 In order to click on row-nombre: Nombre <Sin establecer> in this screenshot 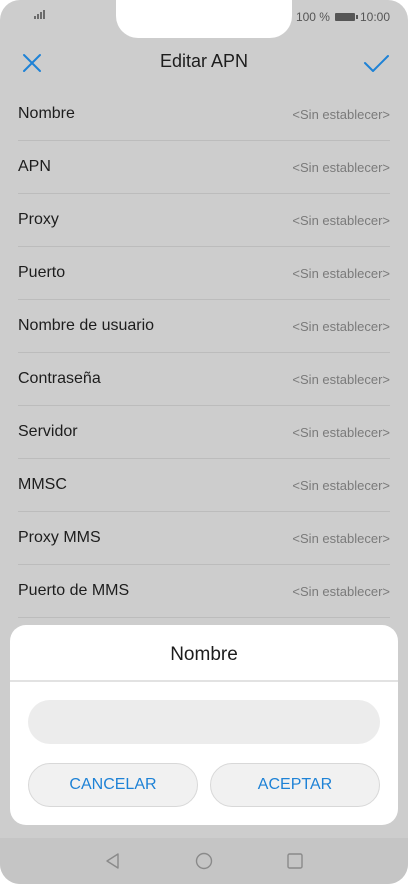, I will do `click(204, 114)`.